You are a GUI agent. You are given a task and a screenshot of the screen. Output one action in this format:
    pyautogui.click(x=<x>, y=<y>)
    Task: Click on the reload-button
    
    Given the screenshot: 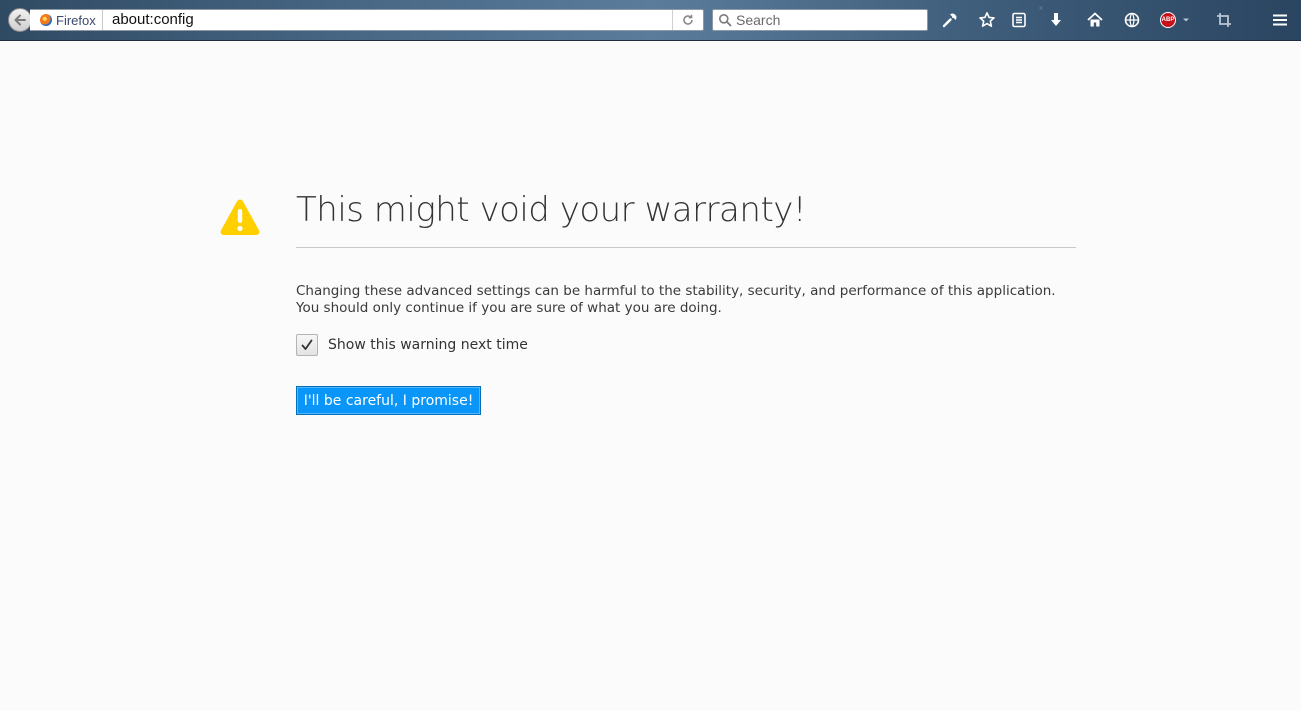 What is the action you would take?
    pyautogui.click(x=687, y=20)
    